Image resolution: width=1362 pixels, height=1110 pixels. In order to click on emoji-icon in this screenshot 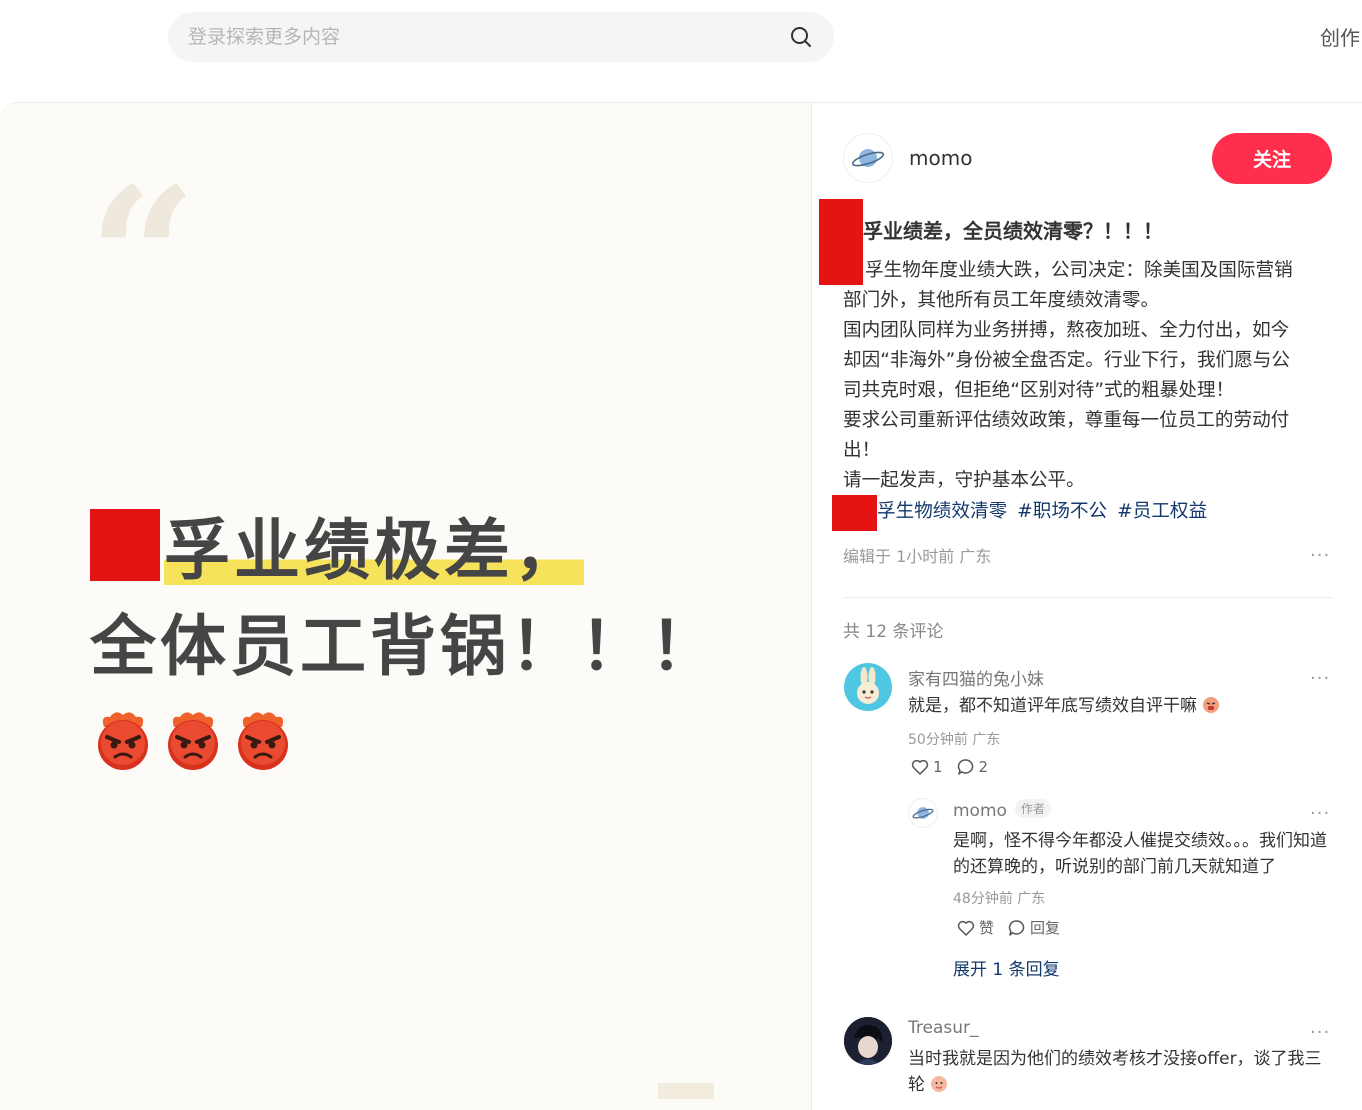, I will do `click(939, 1084)`.